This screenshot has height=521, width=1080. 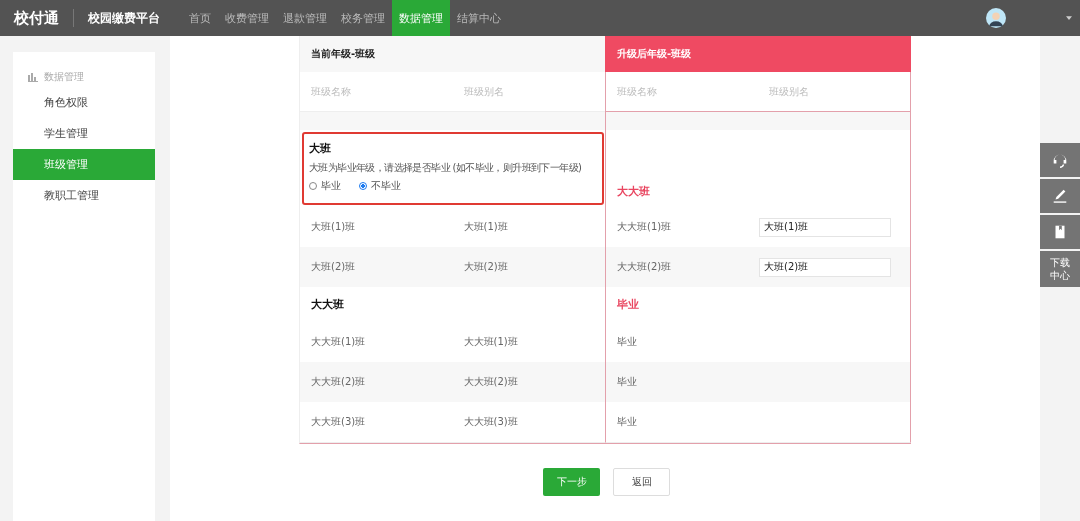 I want to click on nav-tab: 校务管理, so click(x=363, y=18).